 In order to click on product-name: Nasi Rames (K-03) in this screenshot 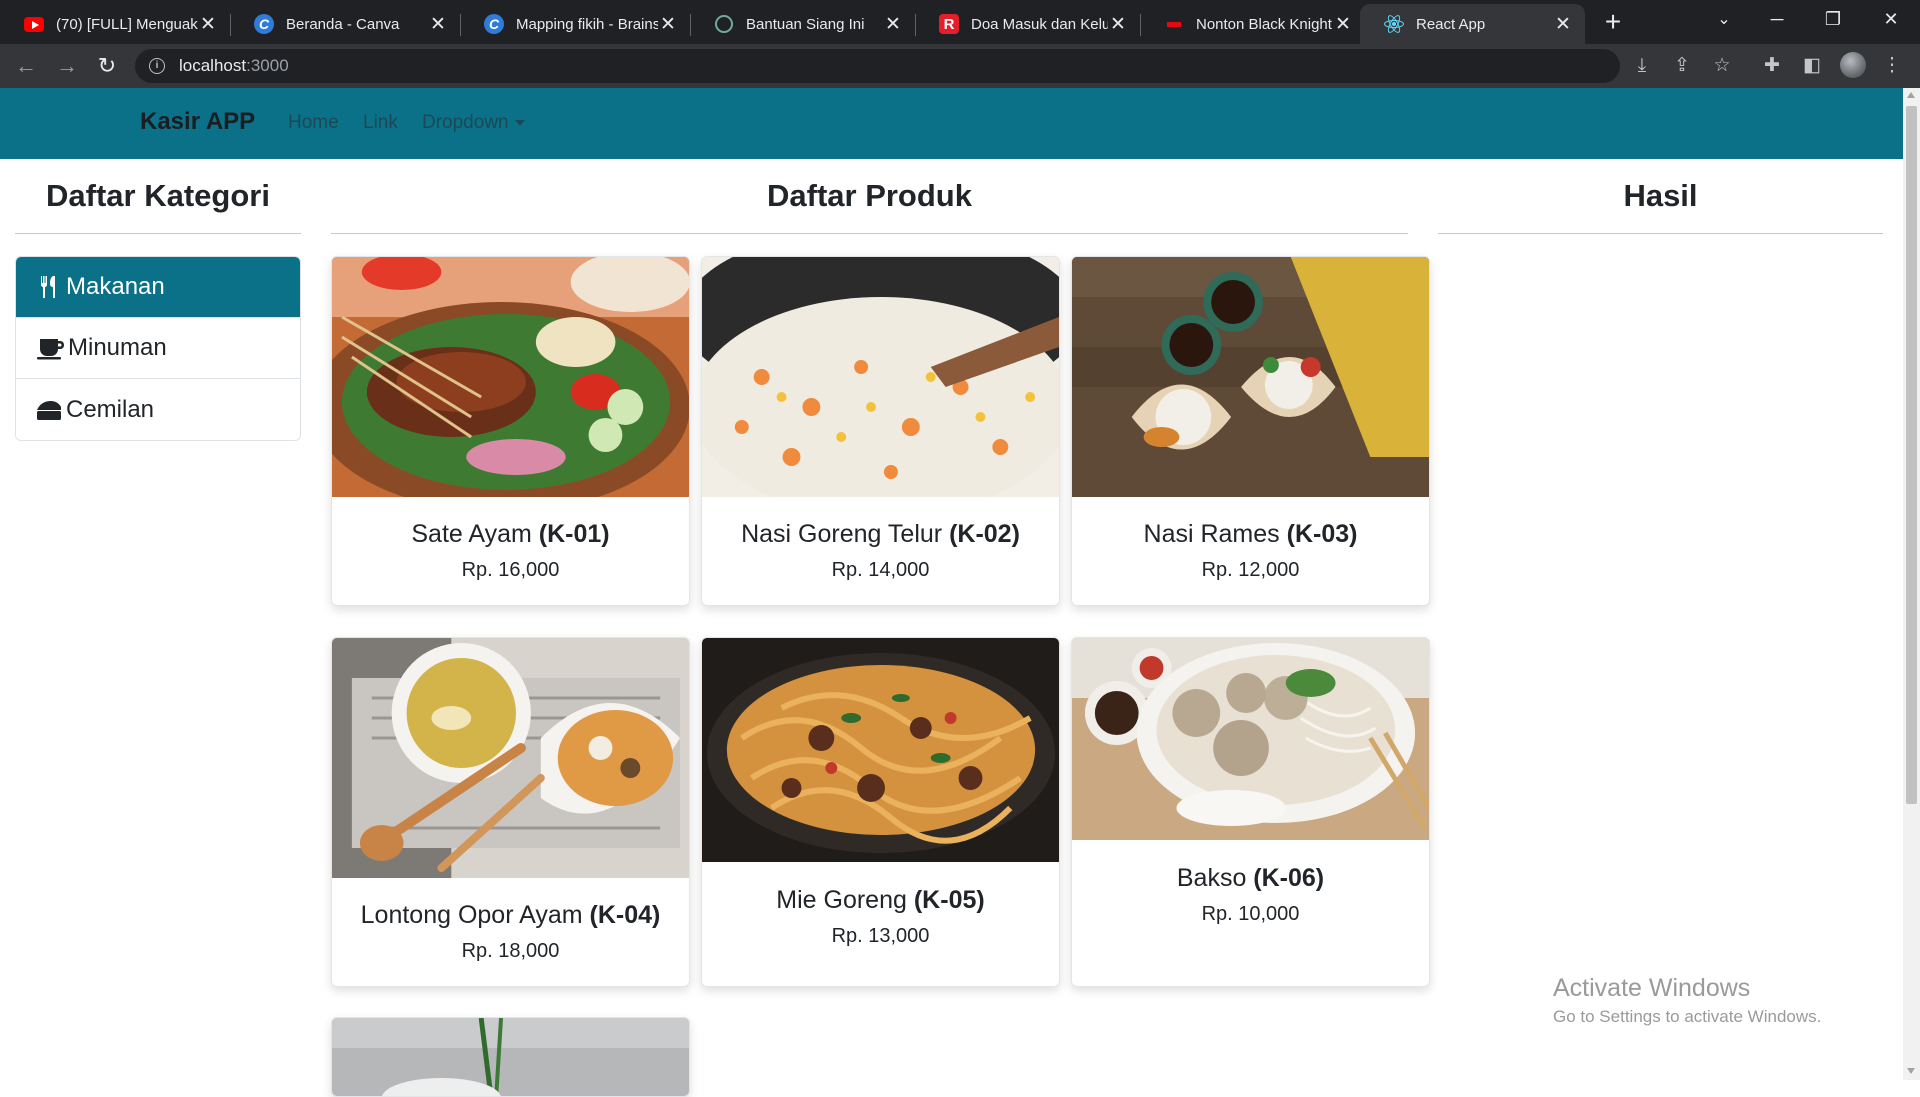, I will do `click(1250, 534)`.